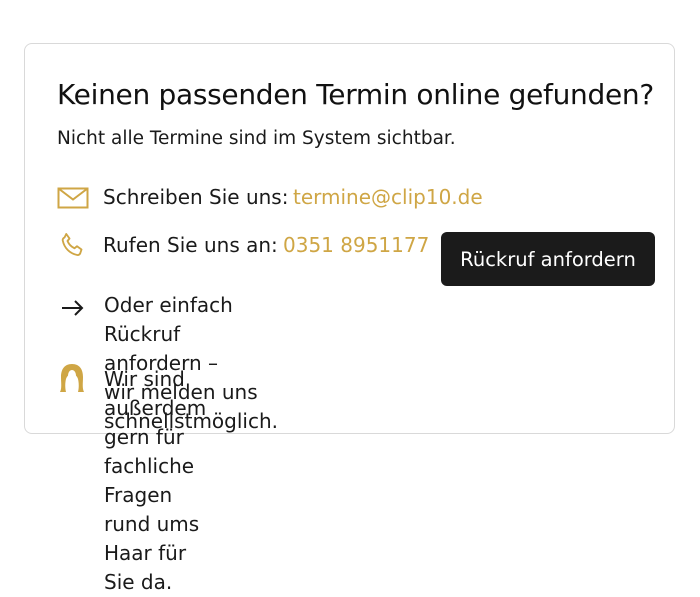 Image resolution: width=700 pixels, height=597 pixels. What do you see at coordinates (190, 245) in the screenshot?
I see `phone-label: Rufen Sie uns an:` at bounding box center [190, 245].